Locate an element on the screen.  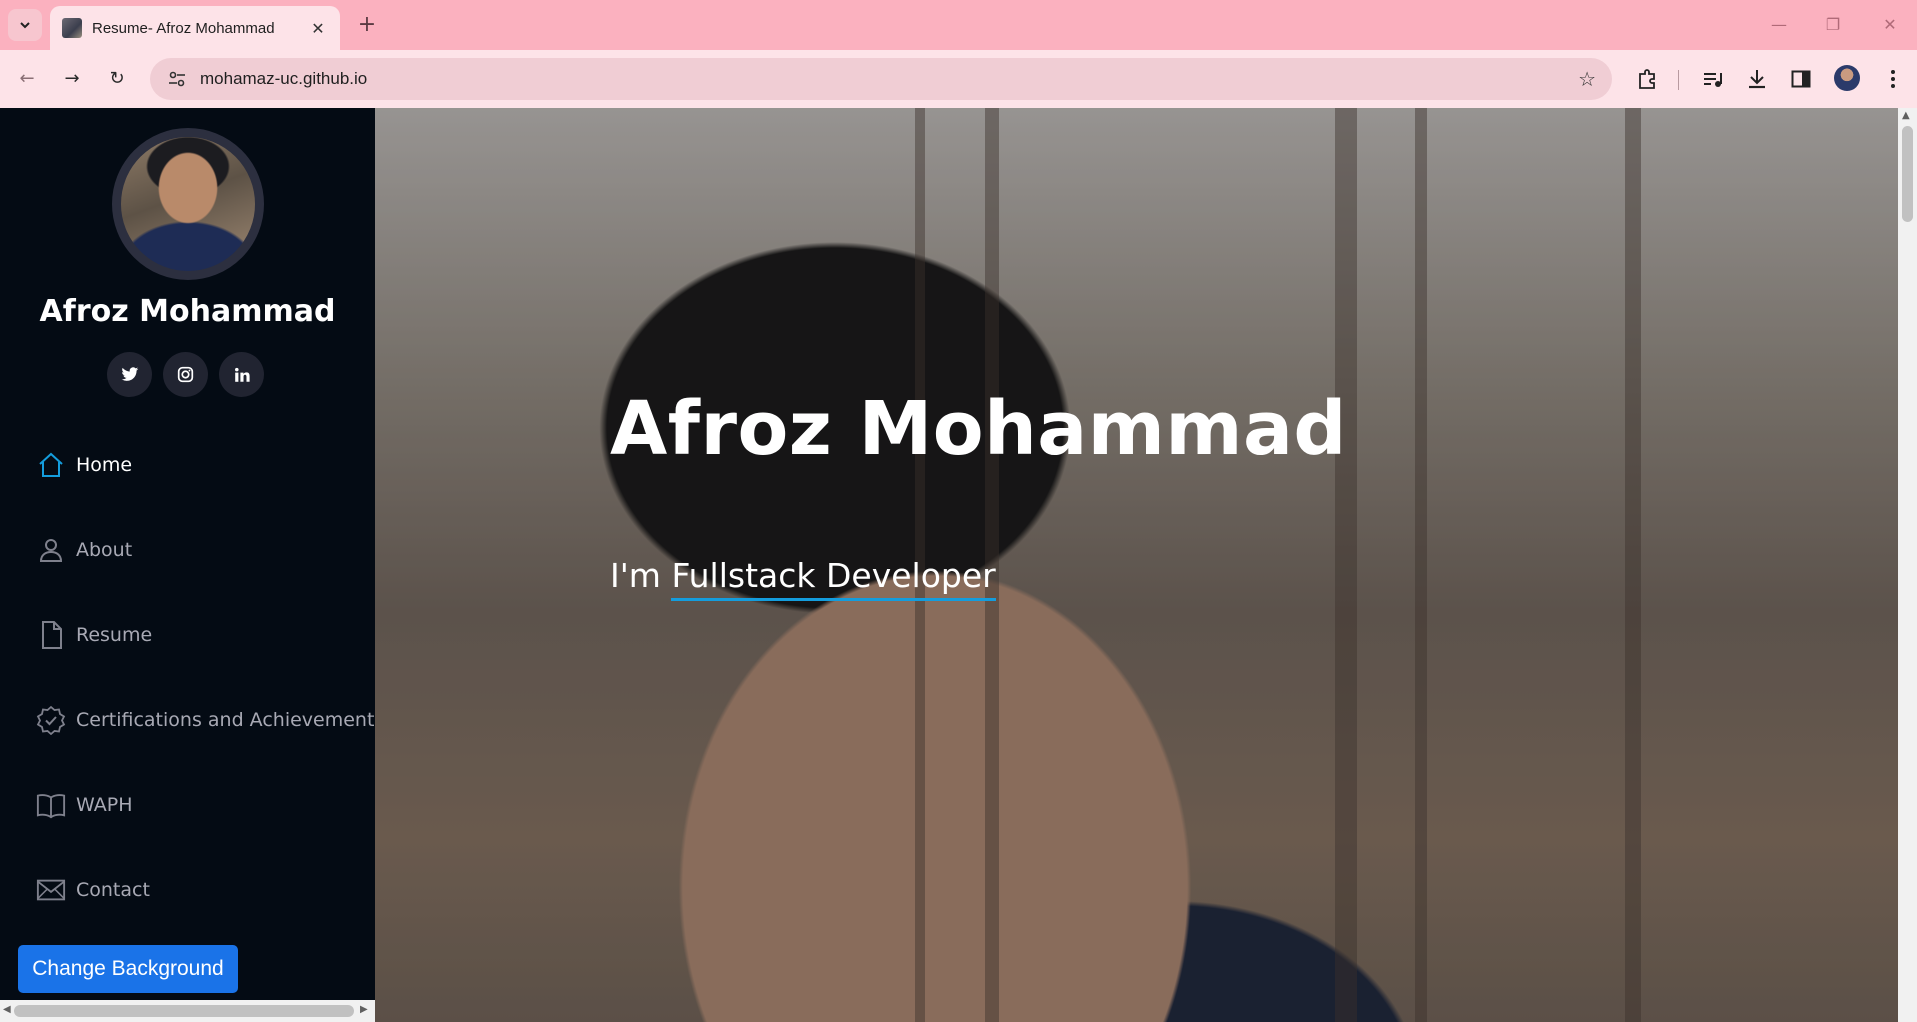
nav-item-about: About is located at coordinates (84, 550).